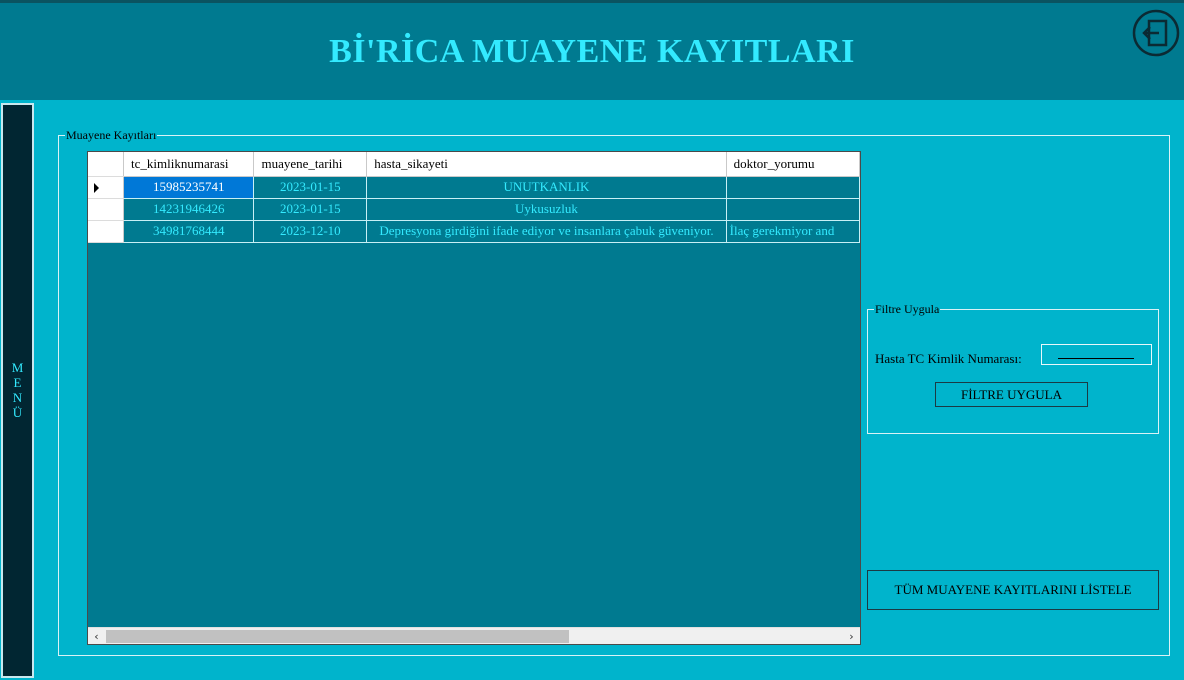 This screenshot has height=680, width=1184. I want to click on column-header-comment: doktor_yorumu, so click(793, 164).